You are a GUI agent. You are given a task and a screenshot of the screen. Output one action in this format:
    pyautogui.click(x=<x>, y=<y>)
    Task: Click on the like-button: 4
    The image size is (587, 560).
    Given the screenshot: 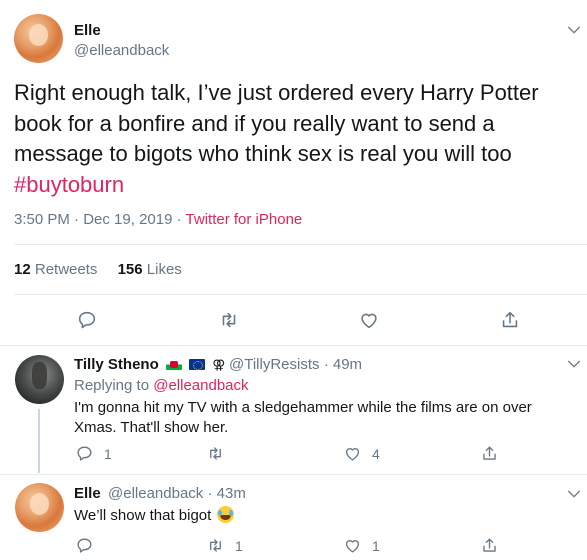 What is the action you would take?
    pyautogui.click(x=361, y=453)
    